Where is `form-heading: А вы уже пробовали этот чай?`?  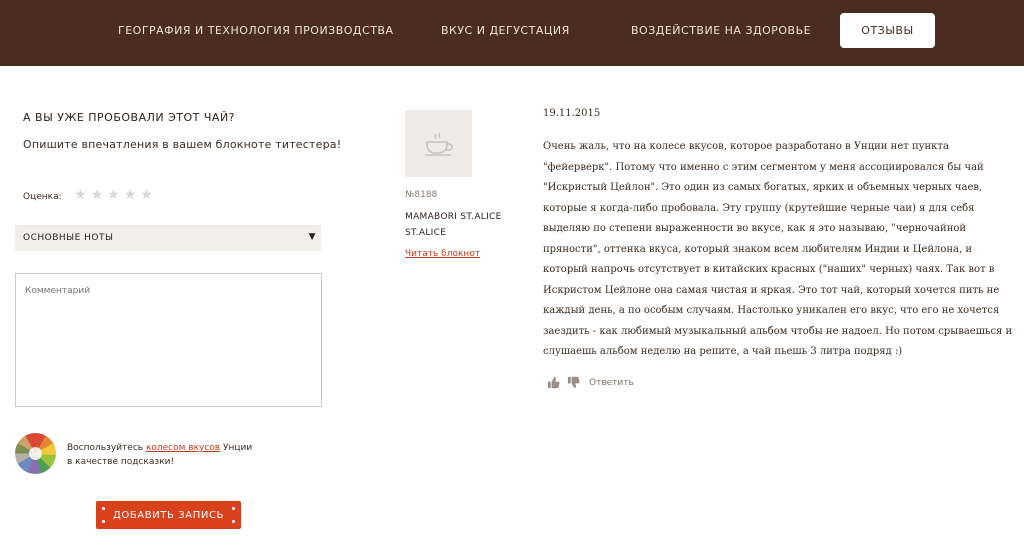
form-heading: А вы уже пробовали этот чай? is located at coordinates (129, 117).